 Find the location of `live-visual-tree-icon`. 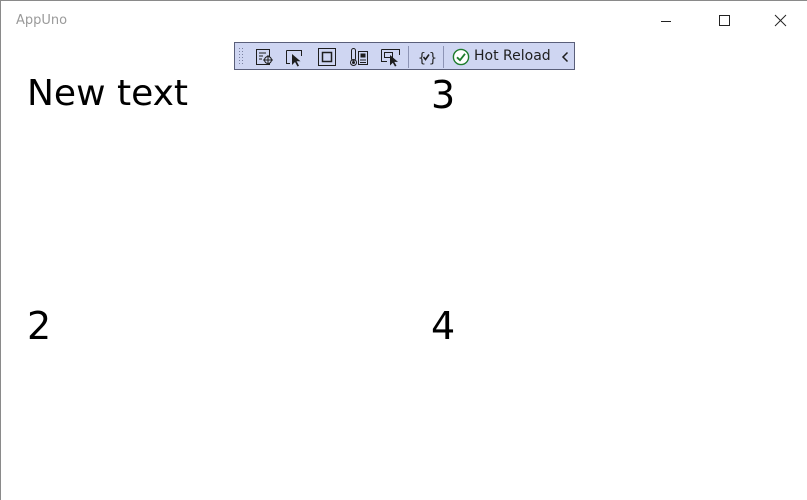

live-visual-tree-icon is located at coordinates (264, 57).